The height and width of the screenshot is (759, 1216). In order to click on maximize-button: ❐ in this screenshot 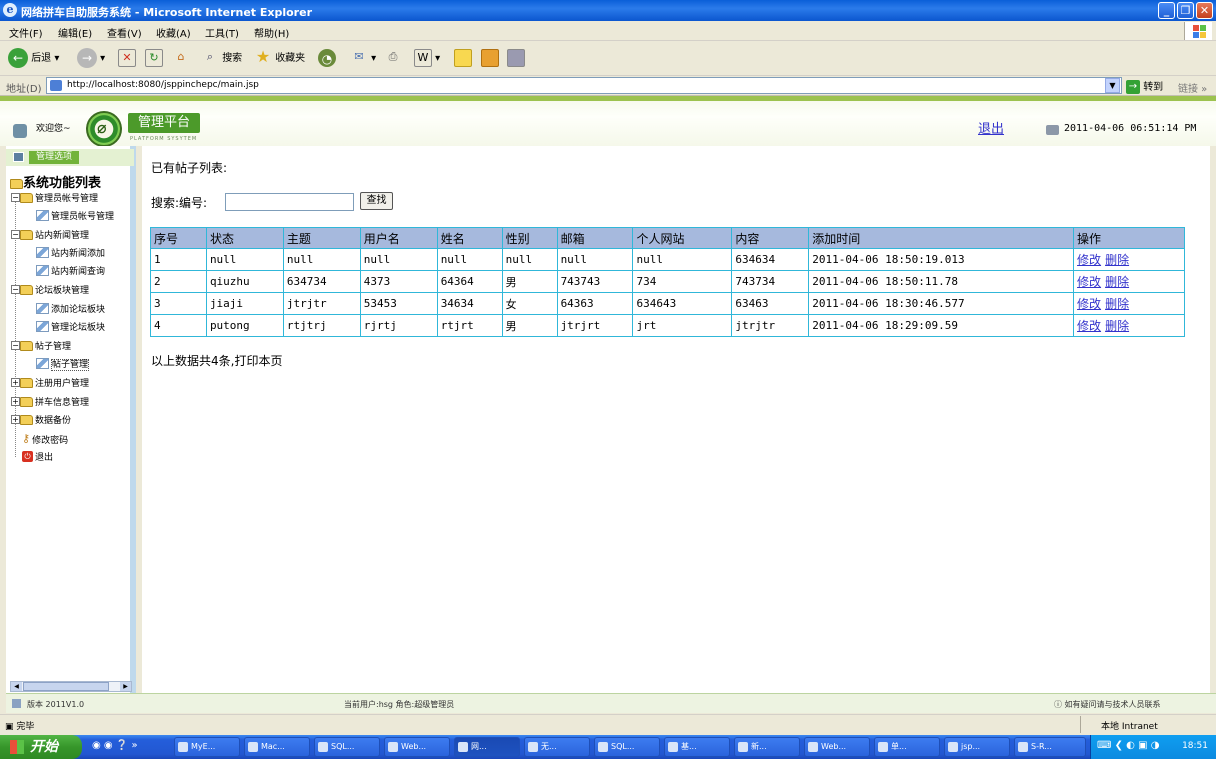, I will do `click(1185, 10)`.